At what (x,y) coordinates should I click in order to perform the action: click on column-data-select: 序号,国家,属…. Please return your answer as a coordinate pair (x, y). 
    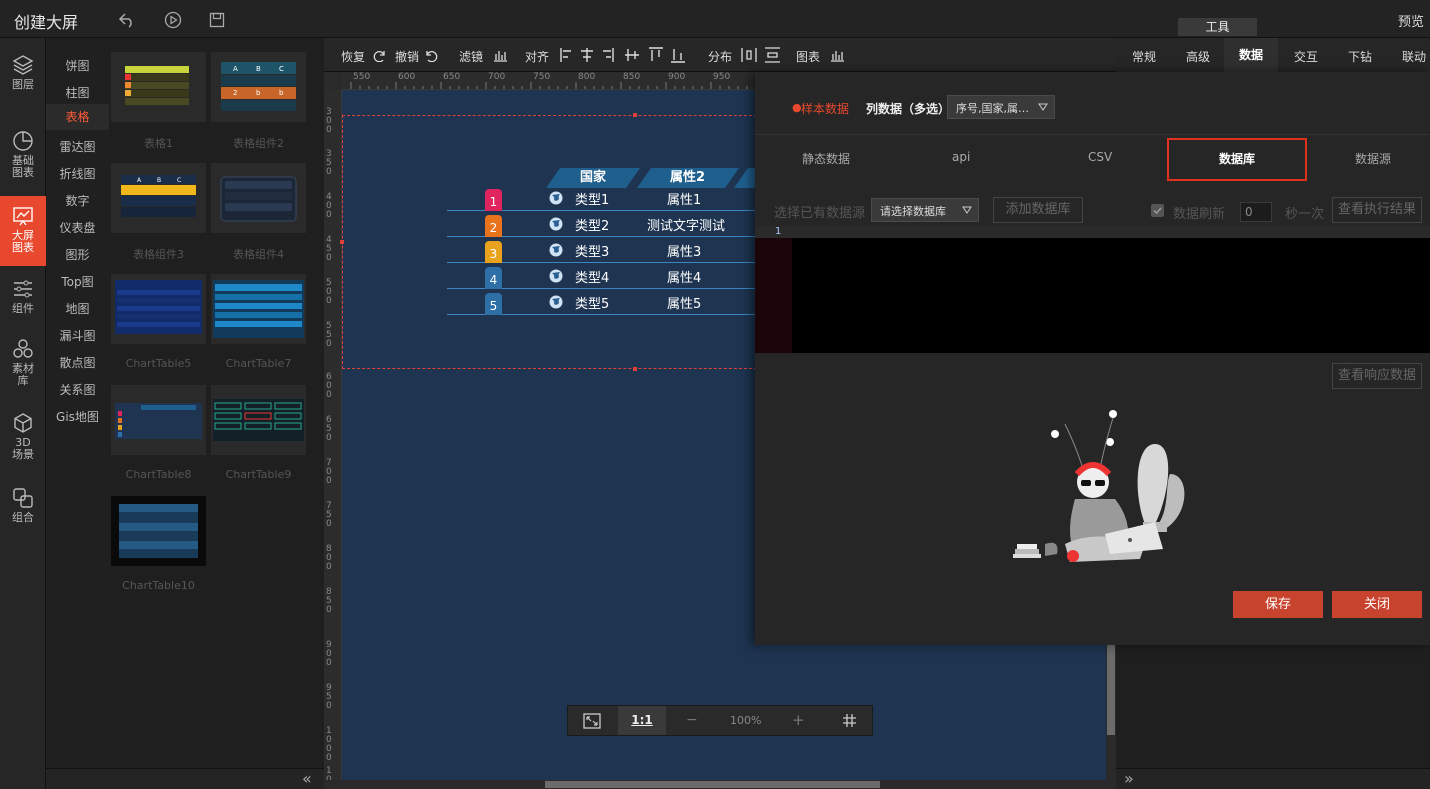
    Looking at the image, I should click on (1001, 107).